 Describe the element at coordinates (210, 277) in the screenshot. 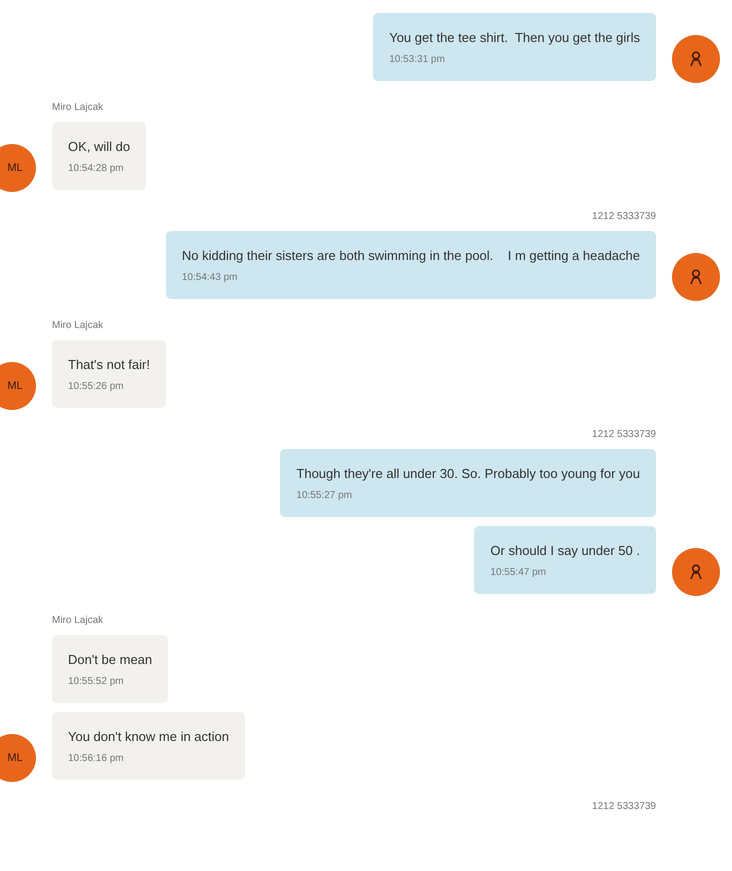

I see `message-time: 10:54:43 pm` at that location.